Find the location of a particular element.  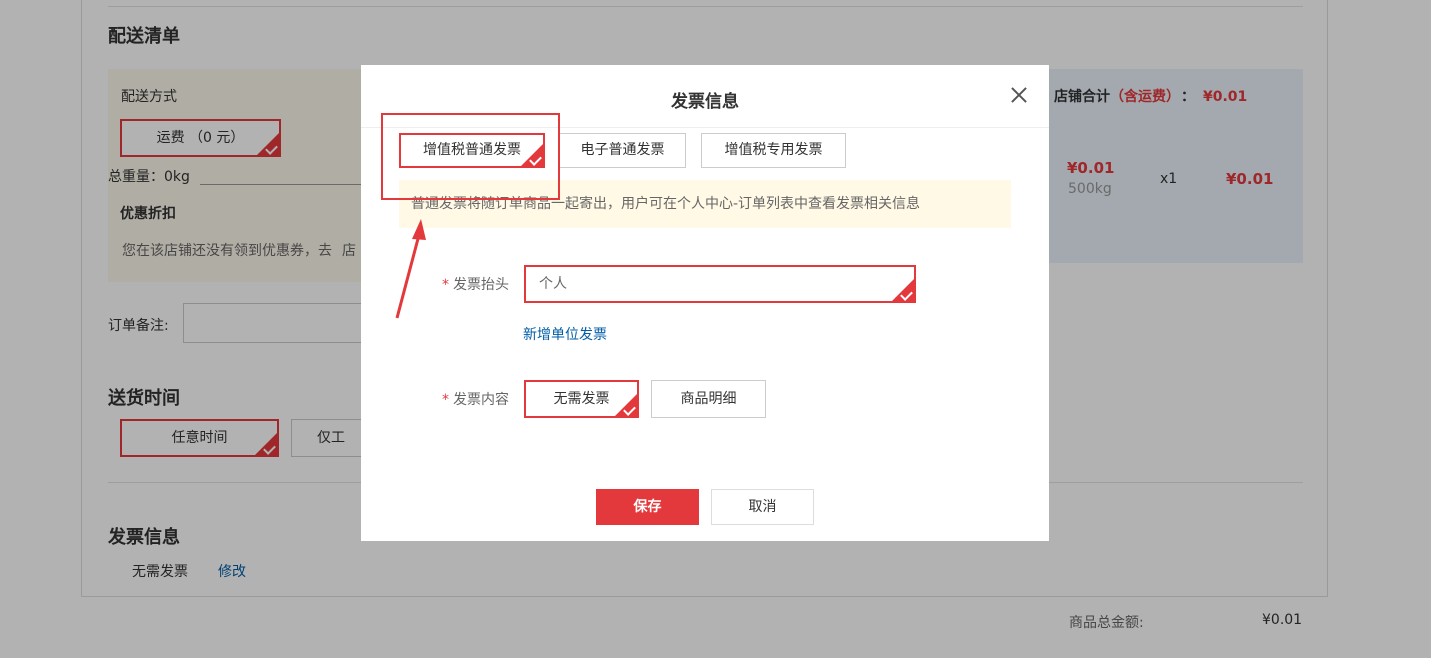

content-option-goods-detail: 商品明细 is located at coordinates (708, 399).